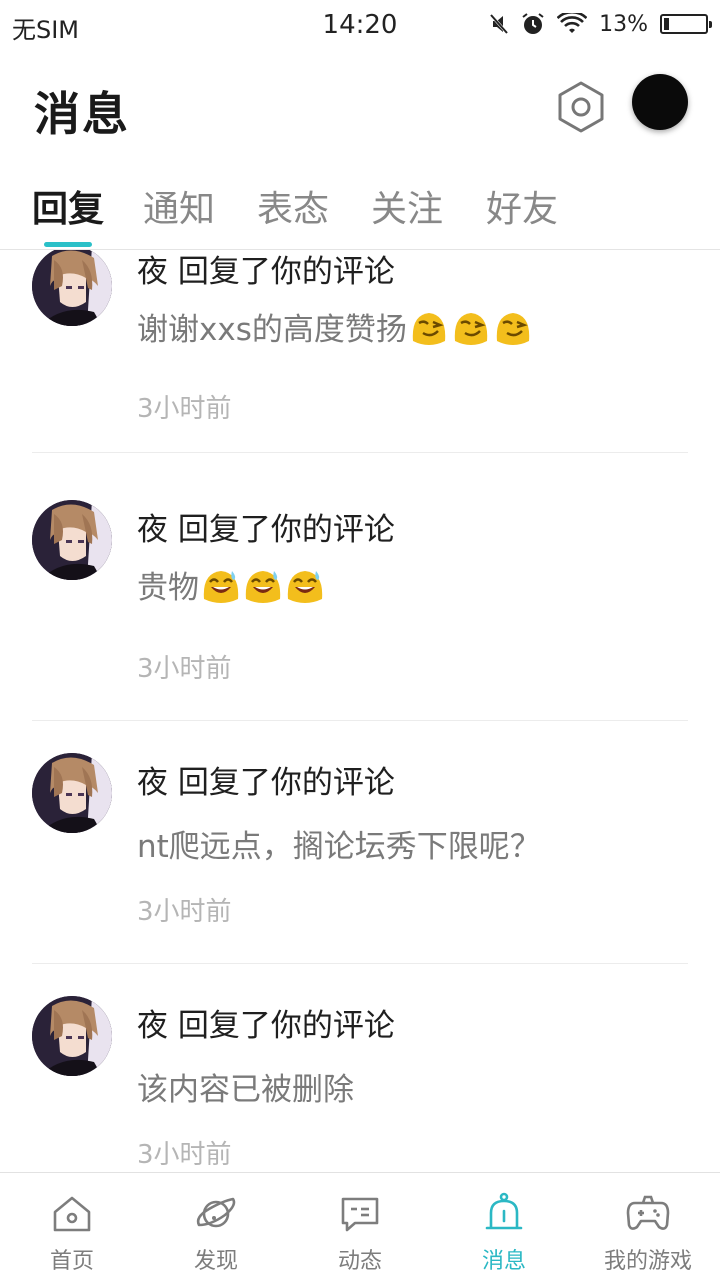 This screenshot has height=1280, width=720. What do you see at coordinates (72, 1214) in the screenshot?
I see `home-icon` at bounding box center [72, 1214].